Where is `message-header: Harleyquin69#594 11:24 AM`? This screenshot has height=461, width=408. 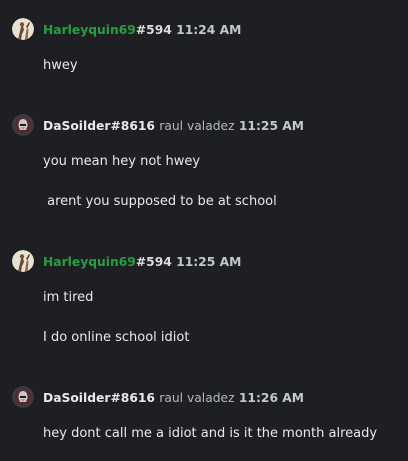
message-header: Harleyquin69#594 11:24 AM is located at coordinates (142, 30).